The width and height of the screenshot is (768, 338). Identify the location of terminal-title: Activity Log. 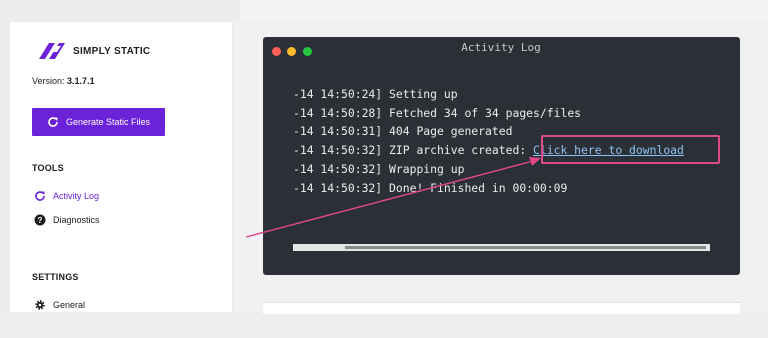
(501, 47).